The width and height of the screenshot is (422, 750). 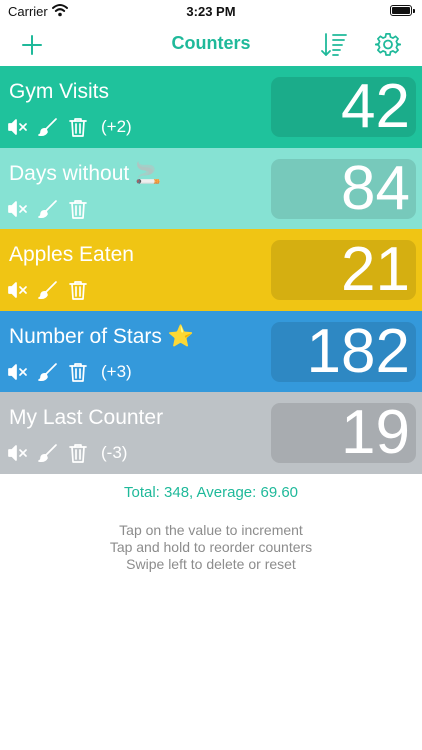 I want to click on counter-name: My Last Counter, so click(x=86, y=417).